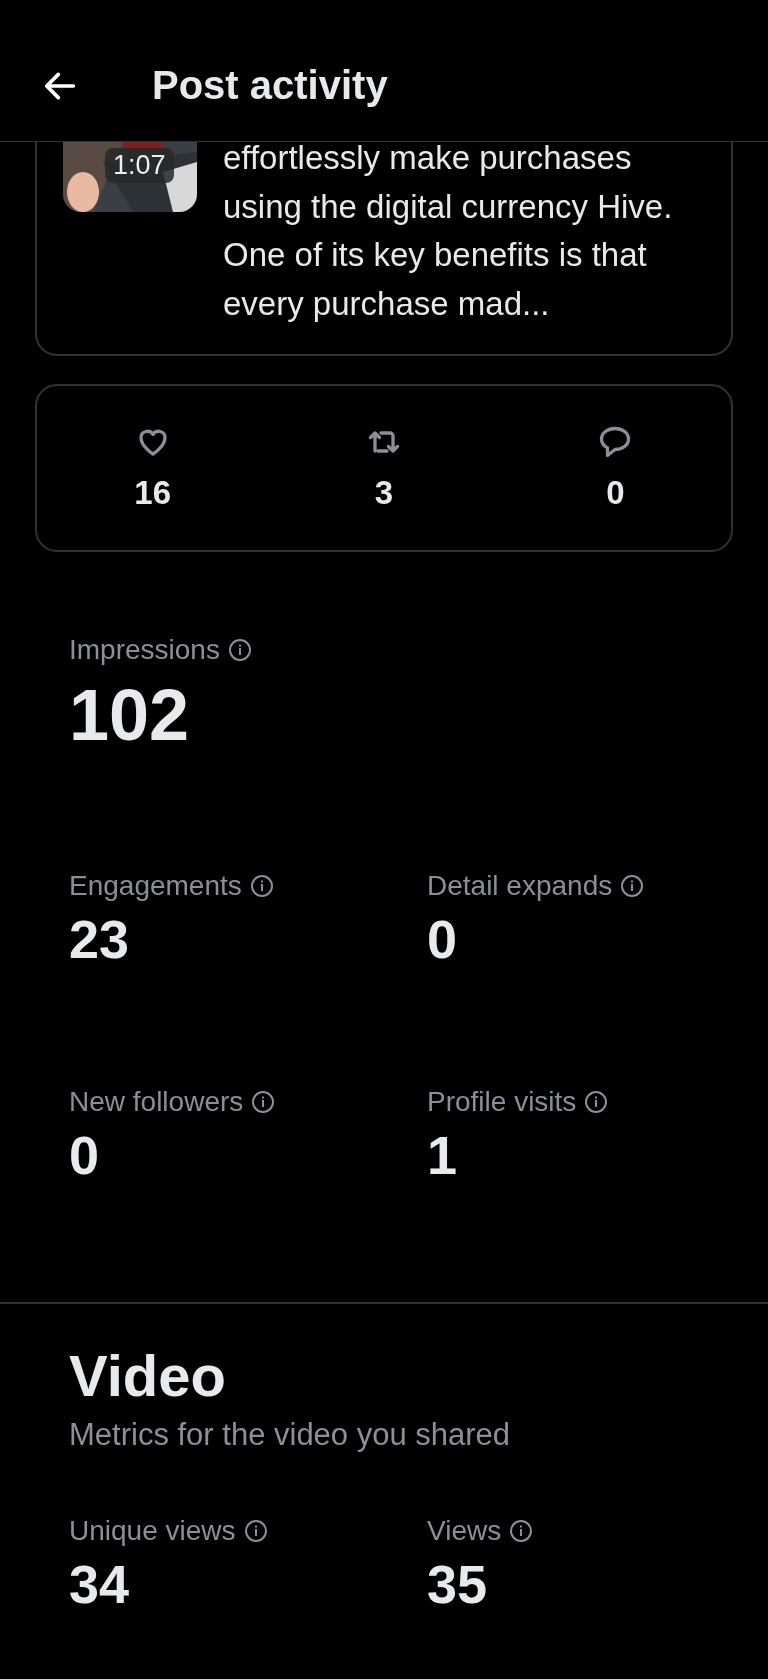 The height and width of the screenshot is (1679, 768). What do you see at coordinates (155, 886) in the screenshot?
I see `metric-label: Engagements` at bounding box center [155, 886].